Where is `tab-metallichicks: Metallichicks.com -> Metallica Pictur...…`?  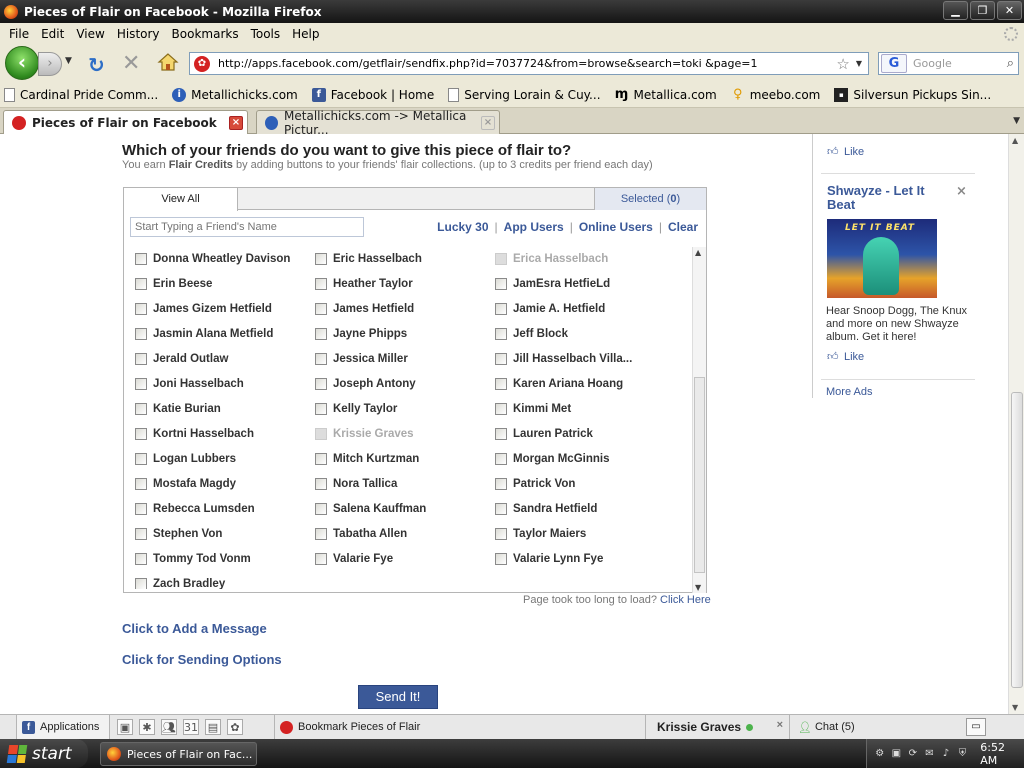 tab-metallichicks: Metallichicks.com -> Metallica Pictur...… is located at coordinates (378, 123).